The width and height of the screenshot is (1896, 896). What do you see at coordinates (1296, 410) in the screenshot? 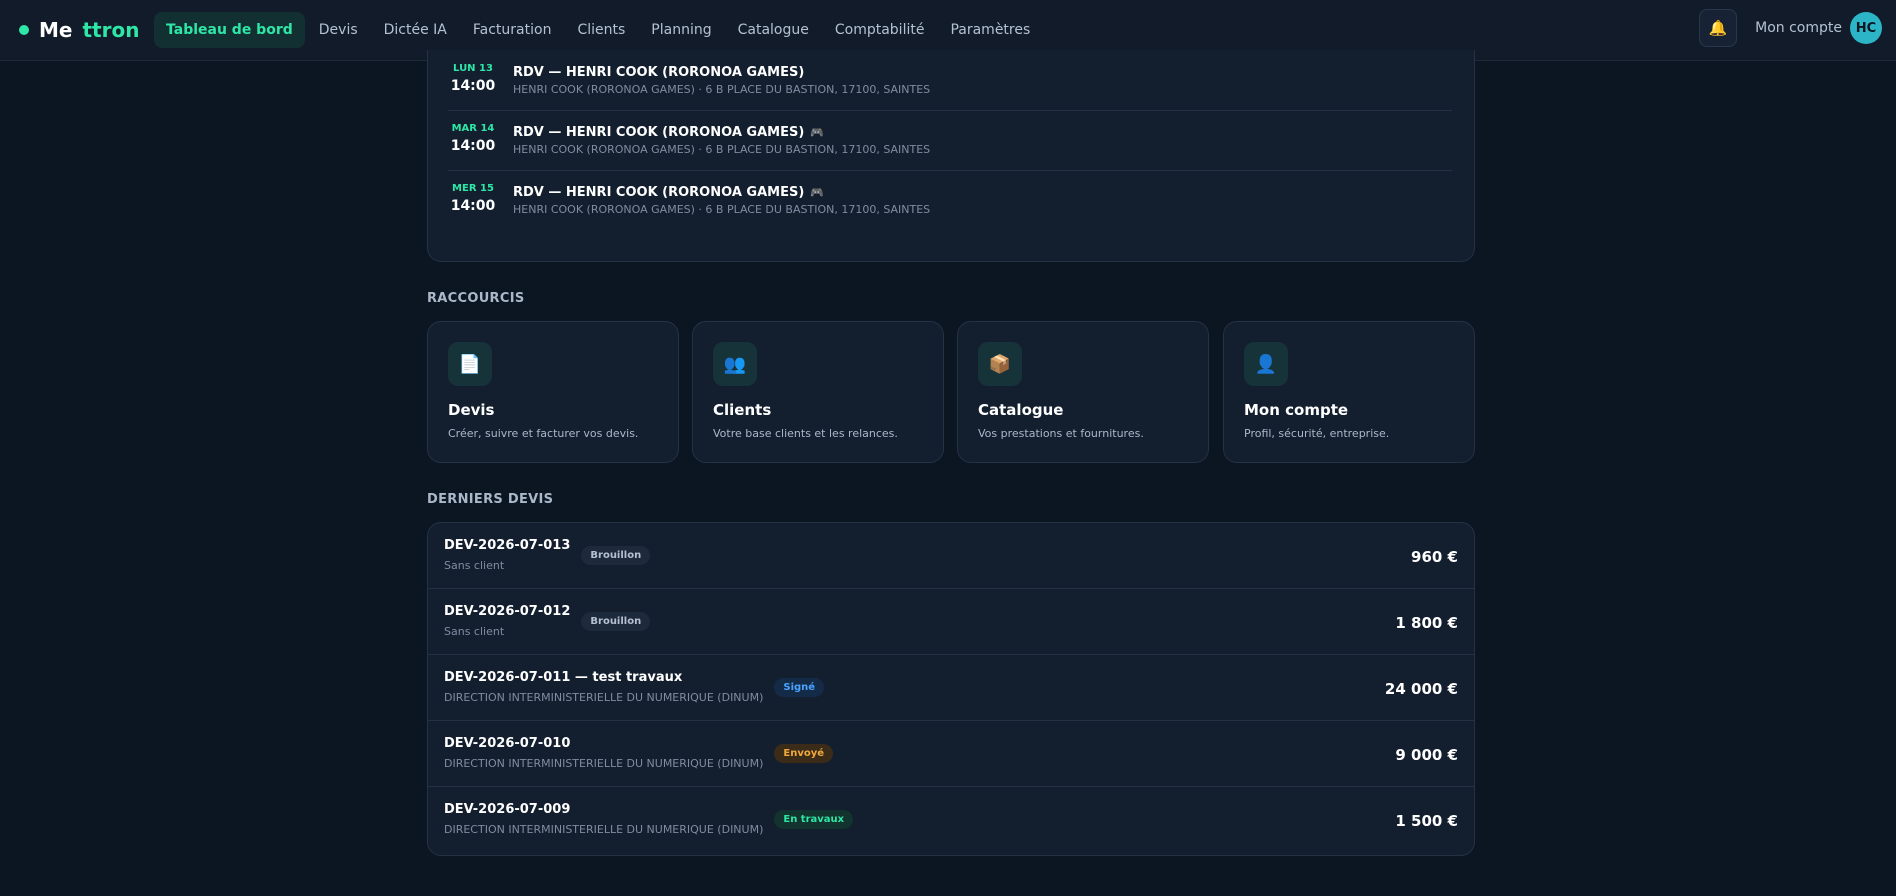
I see `shortcut-title: Mon compte` at bounding box center [1296, 410].